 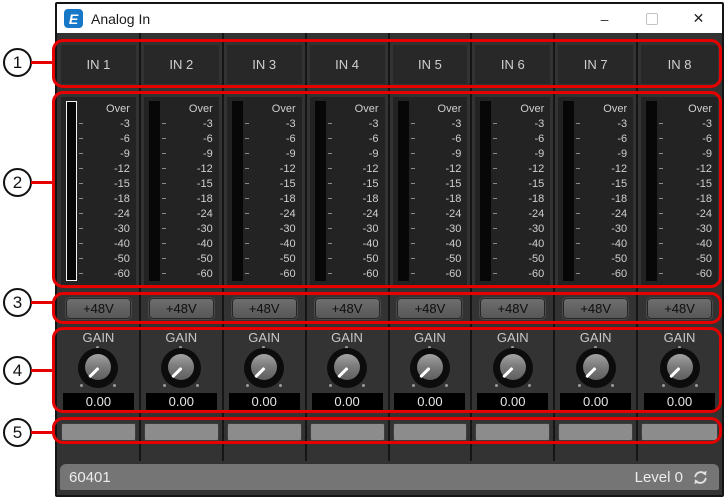 I want to click on status-bar: 60401 Level 0, so click(x=389, y=477).